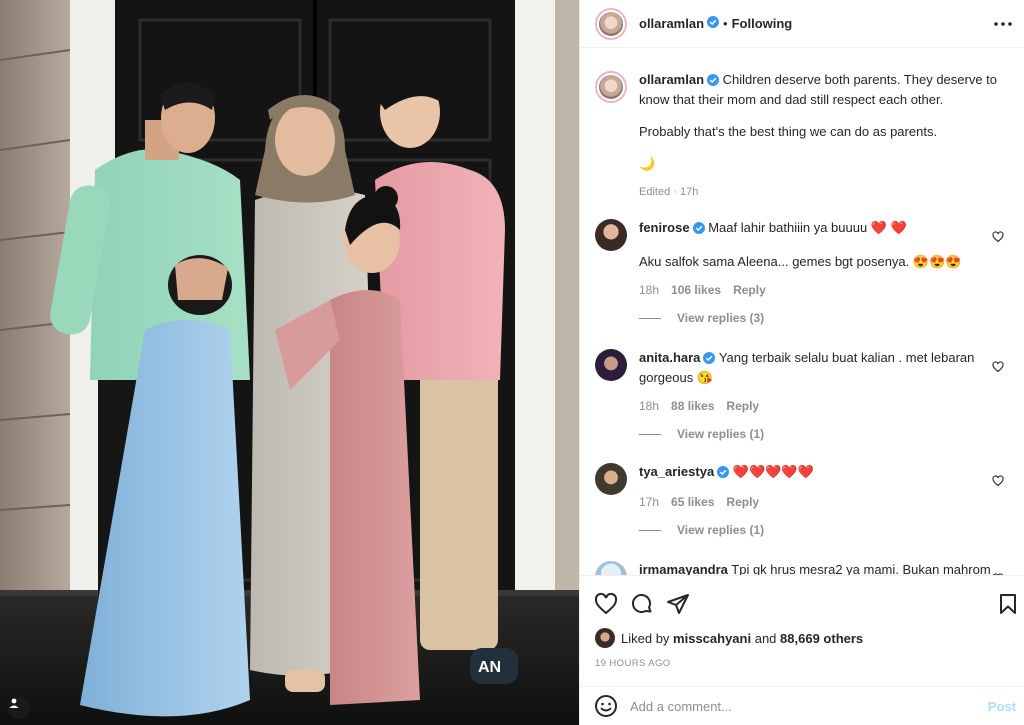  I want to click on comment-meta: 18h 88 likes Reply, so click(824, 406).